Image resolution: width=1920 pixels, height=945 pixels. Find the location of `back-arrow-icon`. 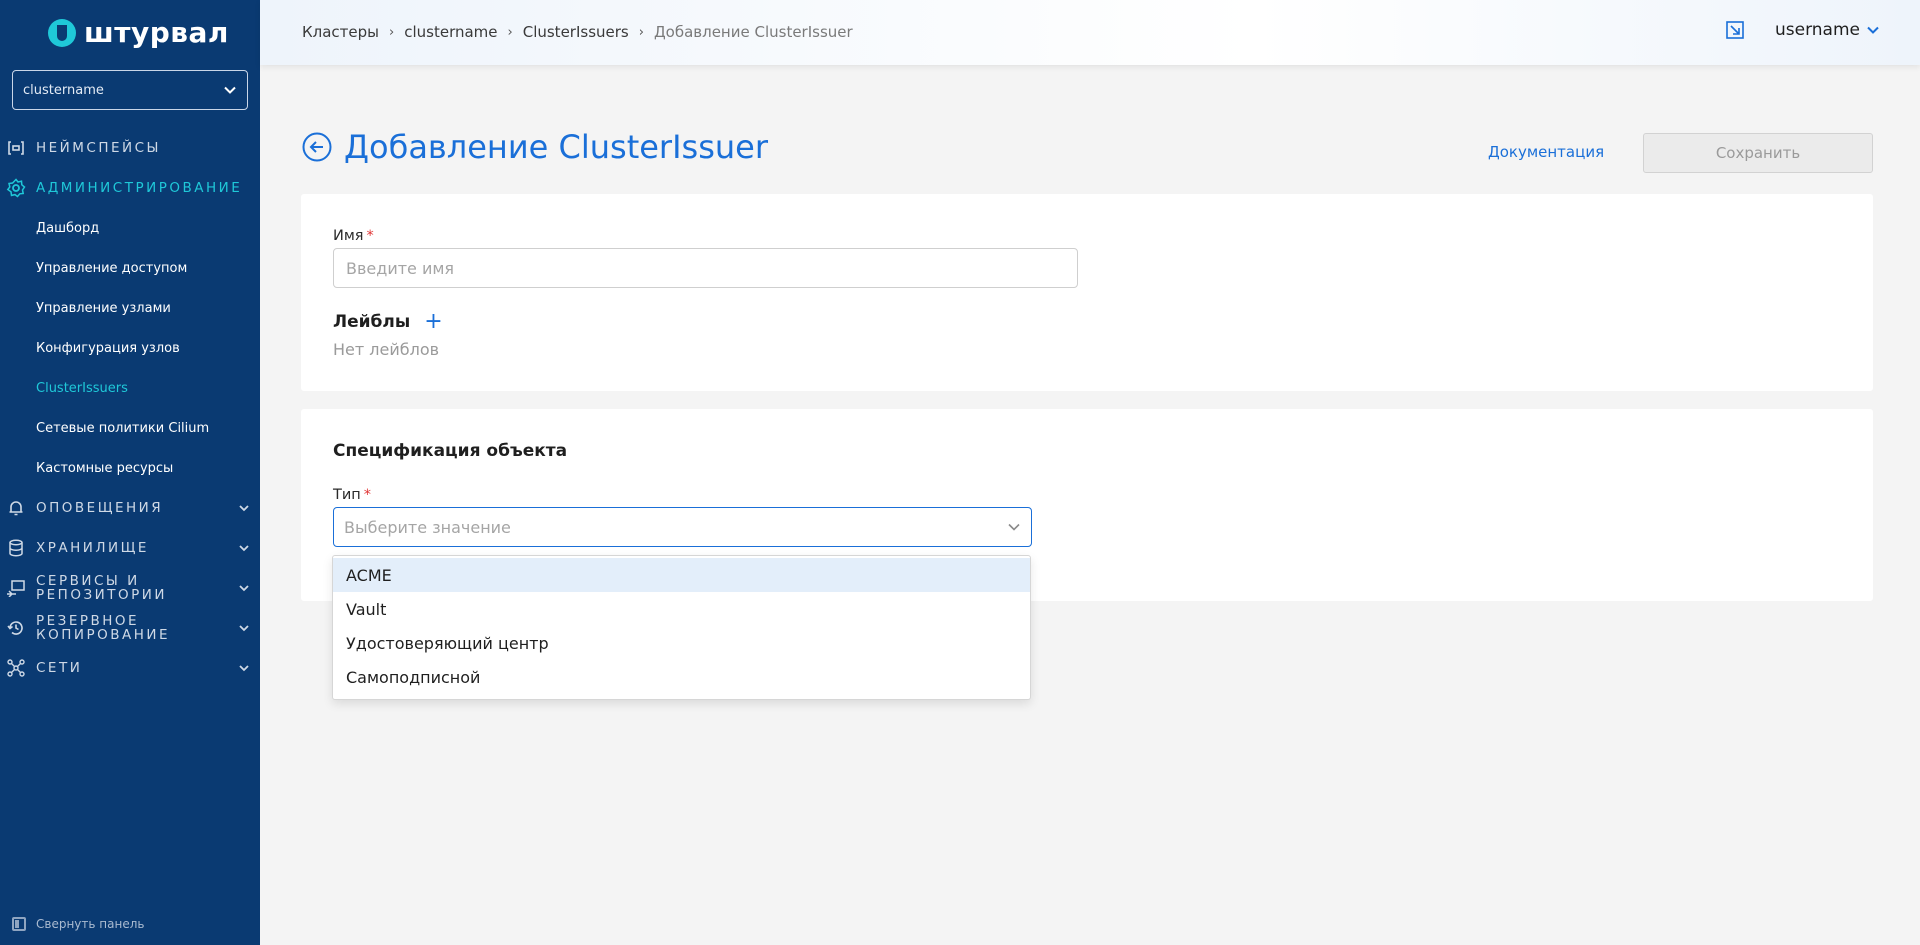

back-arrow-icon is located at coordinates (317, 147).